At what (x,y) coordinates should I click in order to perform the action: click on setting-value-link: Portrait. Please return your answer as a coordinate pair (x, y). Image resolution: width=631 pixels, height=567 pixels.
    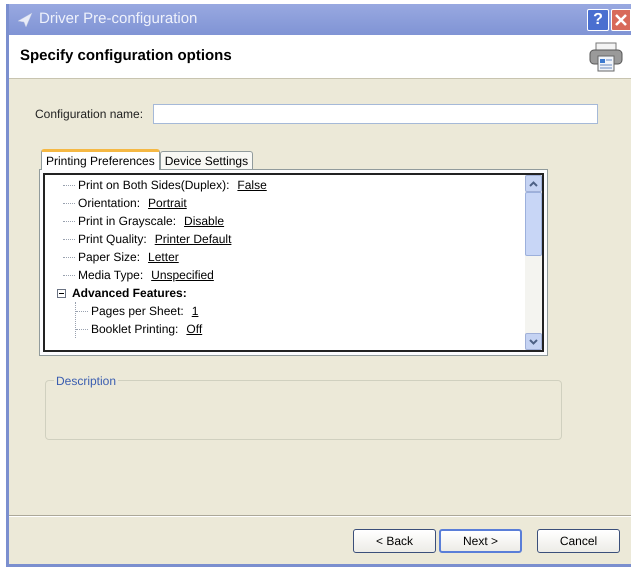
    Looking at the image, I should click on (167, 203).